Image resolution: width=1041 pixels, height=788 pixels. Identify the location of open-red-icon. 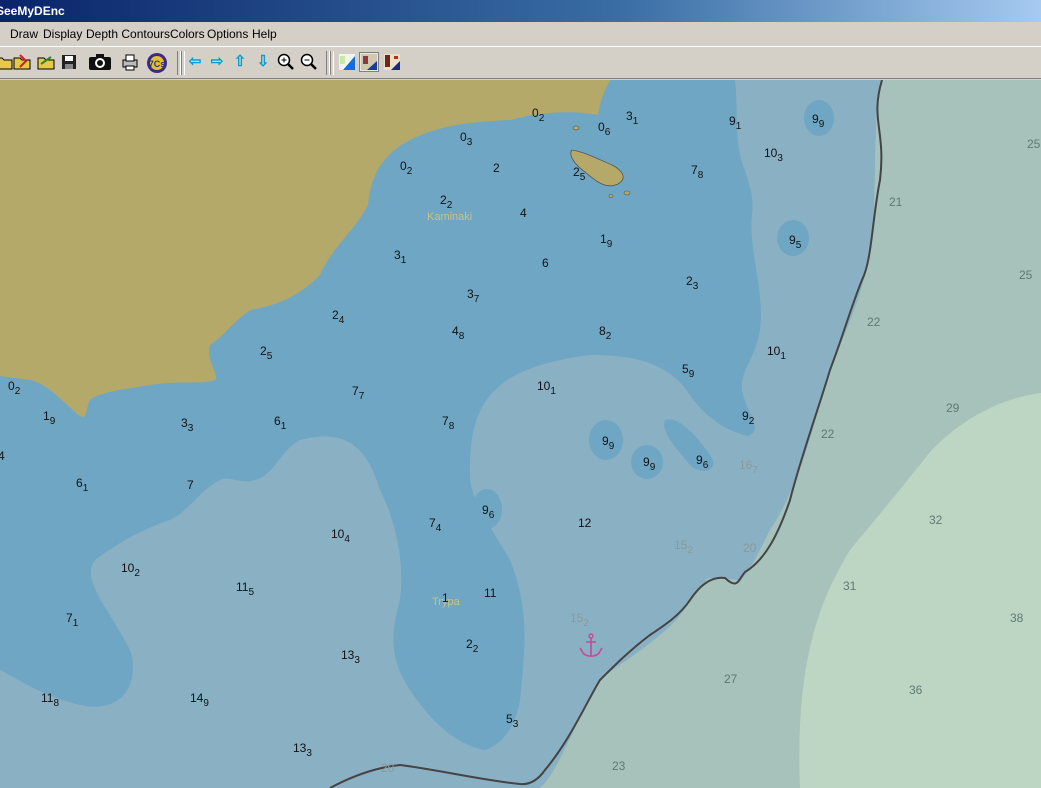
(22, 62).